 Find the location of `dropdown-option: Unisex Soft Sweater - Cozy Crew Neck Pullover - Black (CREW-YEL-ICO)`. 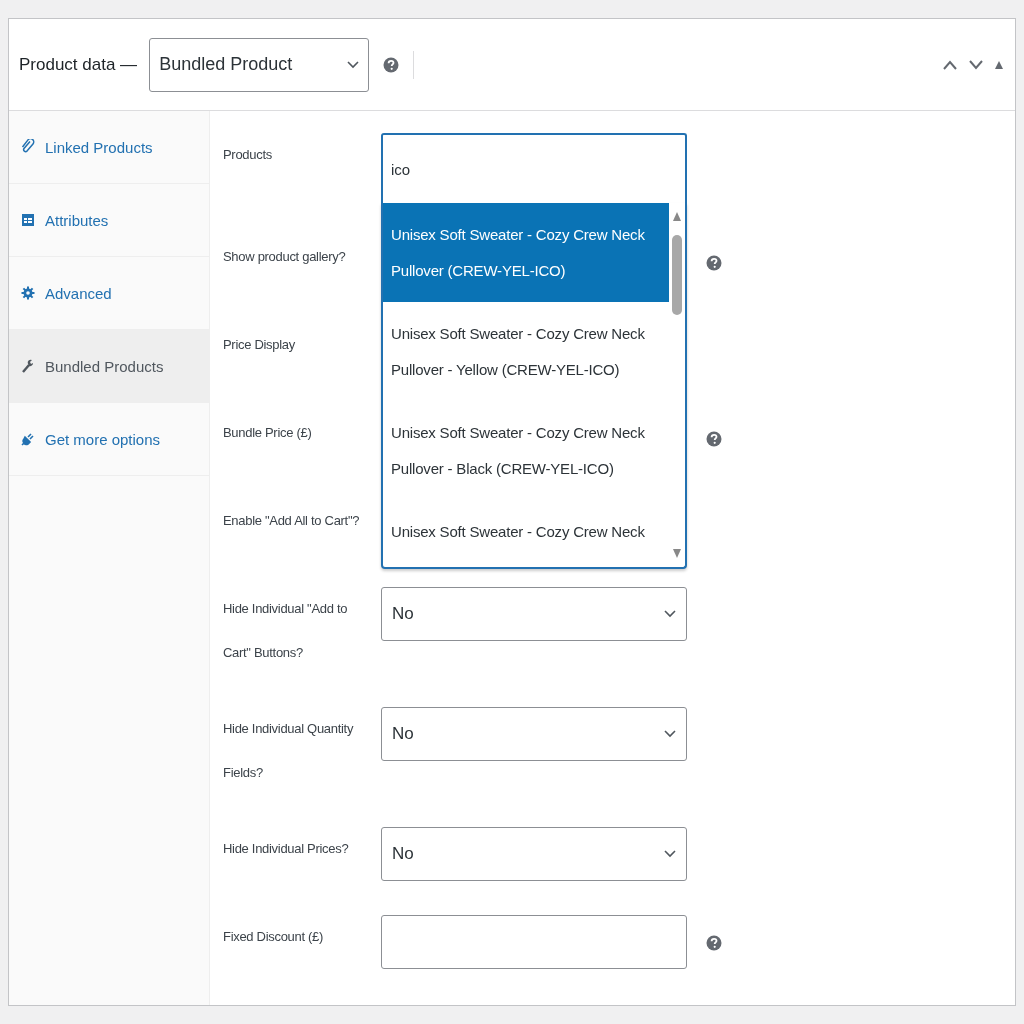

dropdown-option: Unisex Soft Sweater - Cozy Crew Neck Pullover - Black (CREW-YEL-ICO) is located at coordinates (526, 450).